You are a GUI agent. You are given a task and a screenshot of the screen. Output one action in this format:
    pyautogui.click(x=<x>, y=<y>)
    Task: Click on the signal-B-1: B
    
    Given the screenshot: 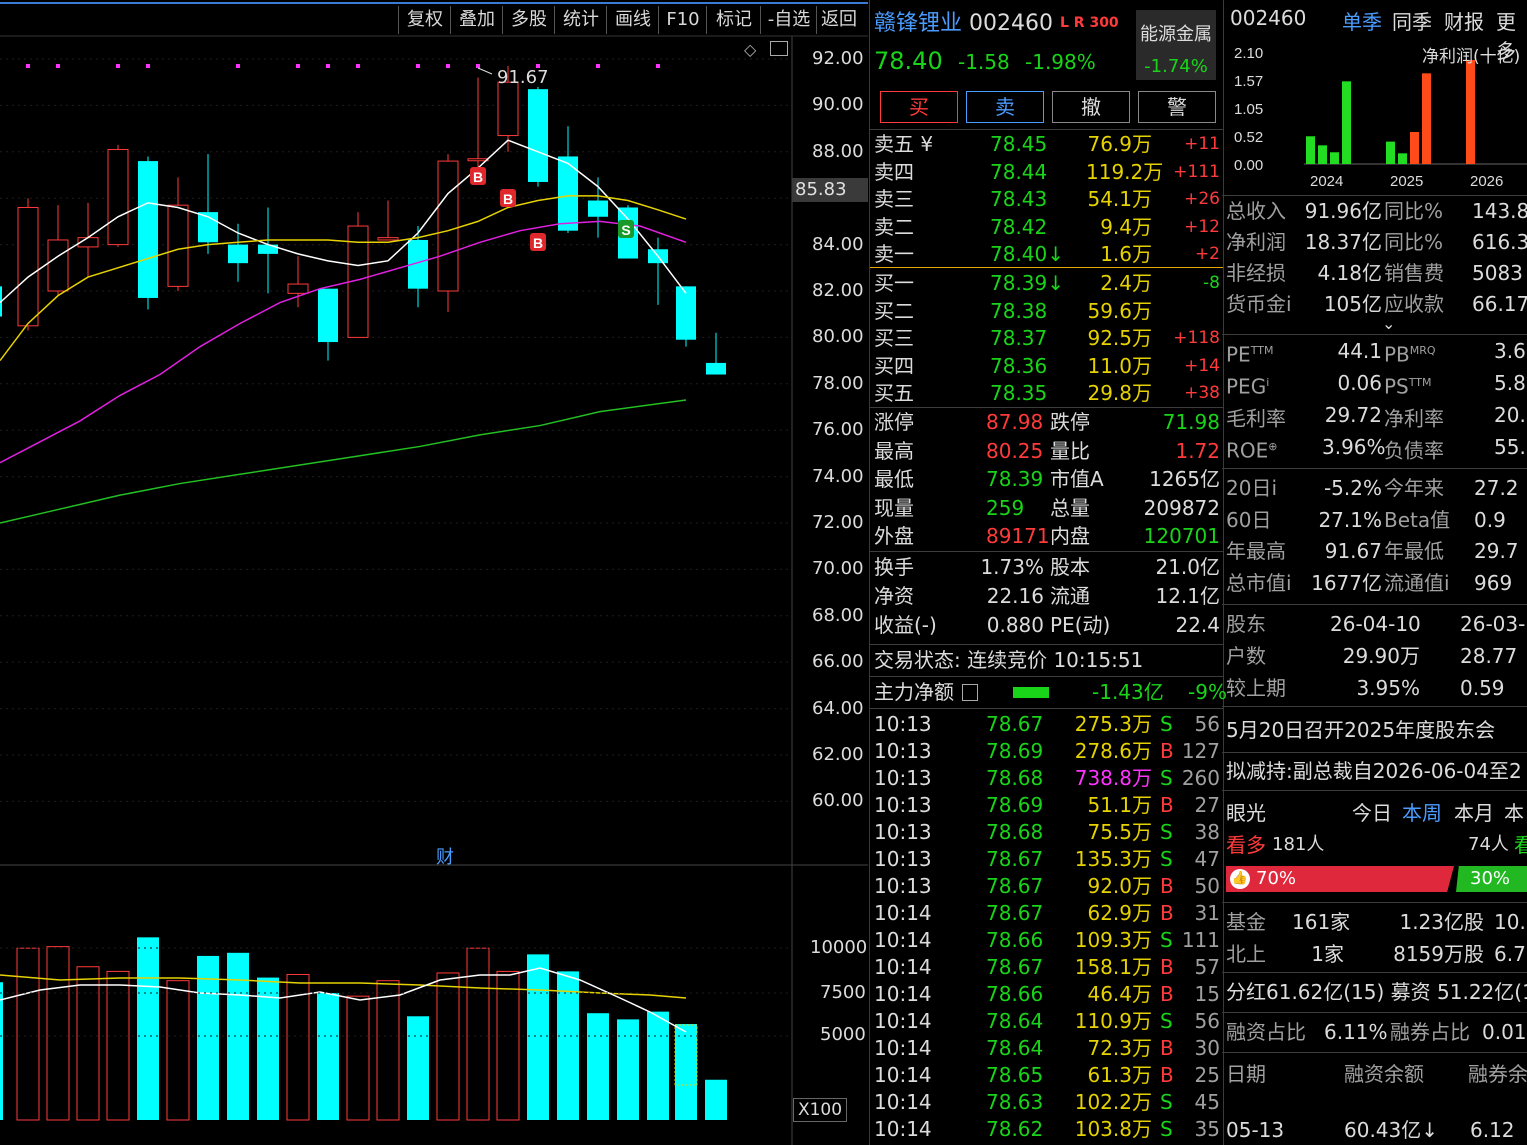 What is the action you would take?
    pyautogui.click(x=508, y=198)
    